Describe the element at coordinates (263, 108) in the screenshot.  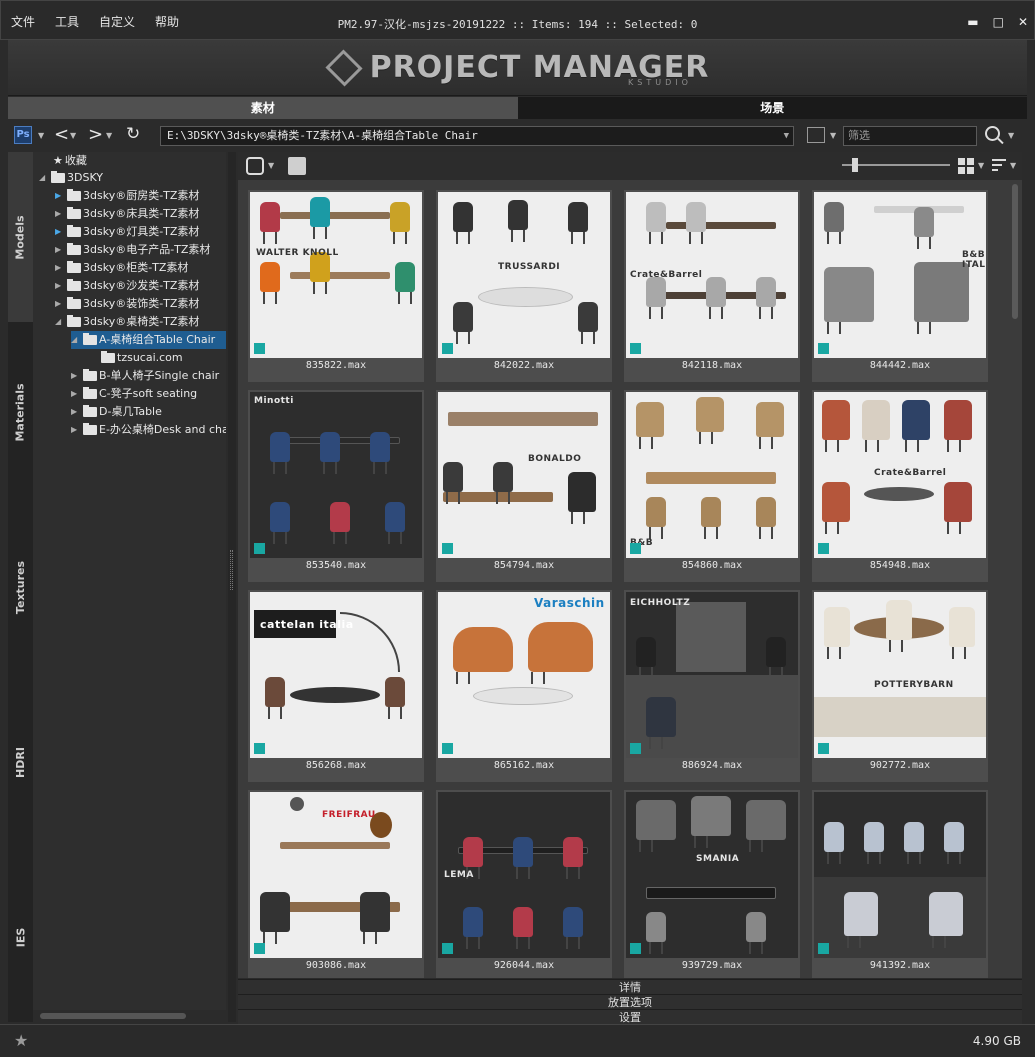
I see `tab-assets: 素材` at that location.